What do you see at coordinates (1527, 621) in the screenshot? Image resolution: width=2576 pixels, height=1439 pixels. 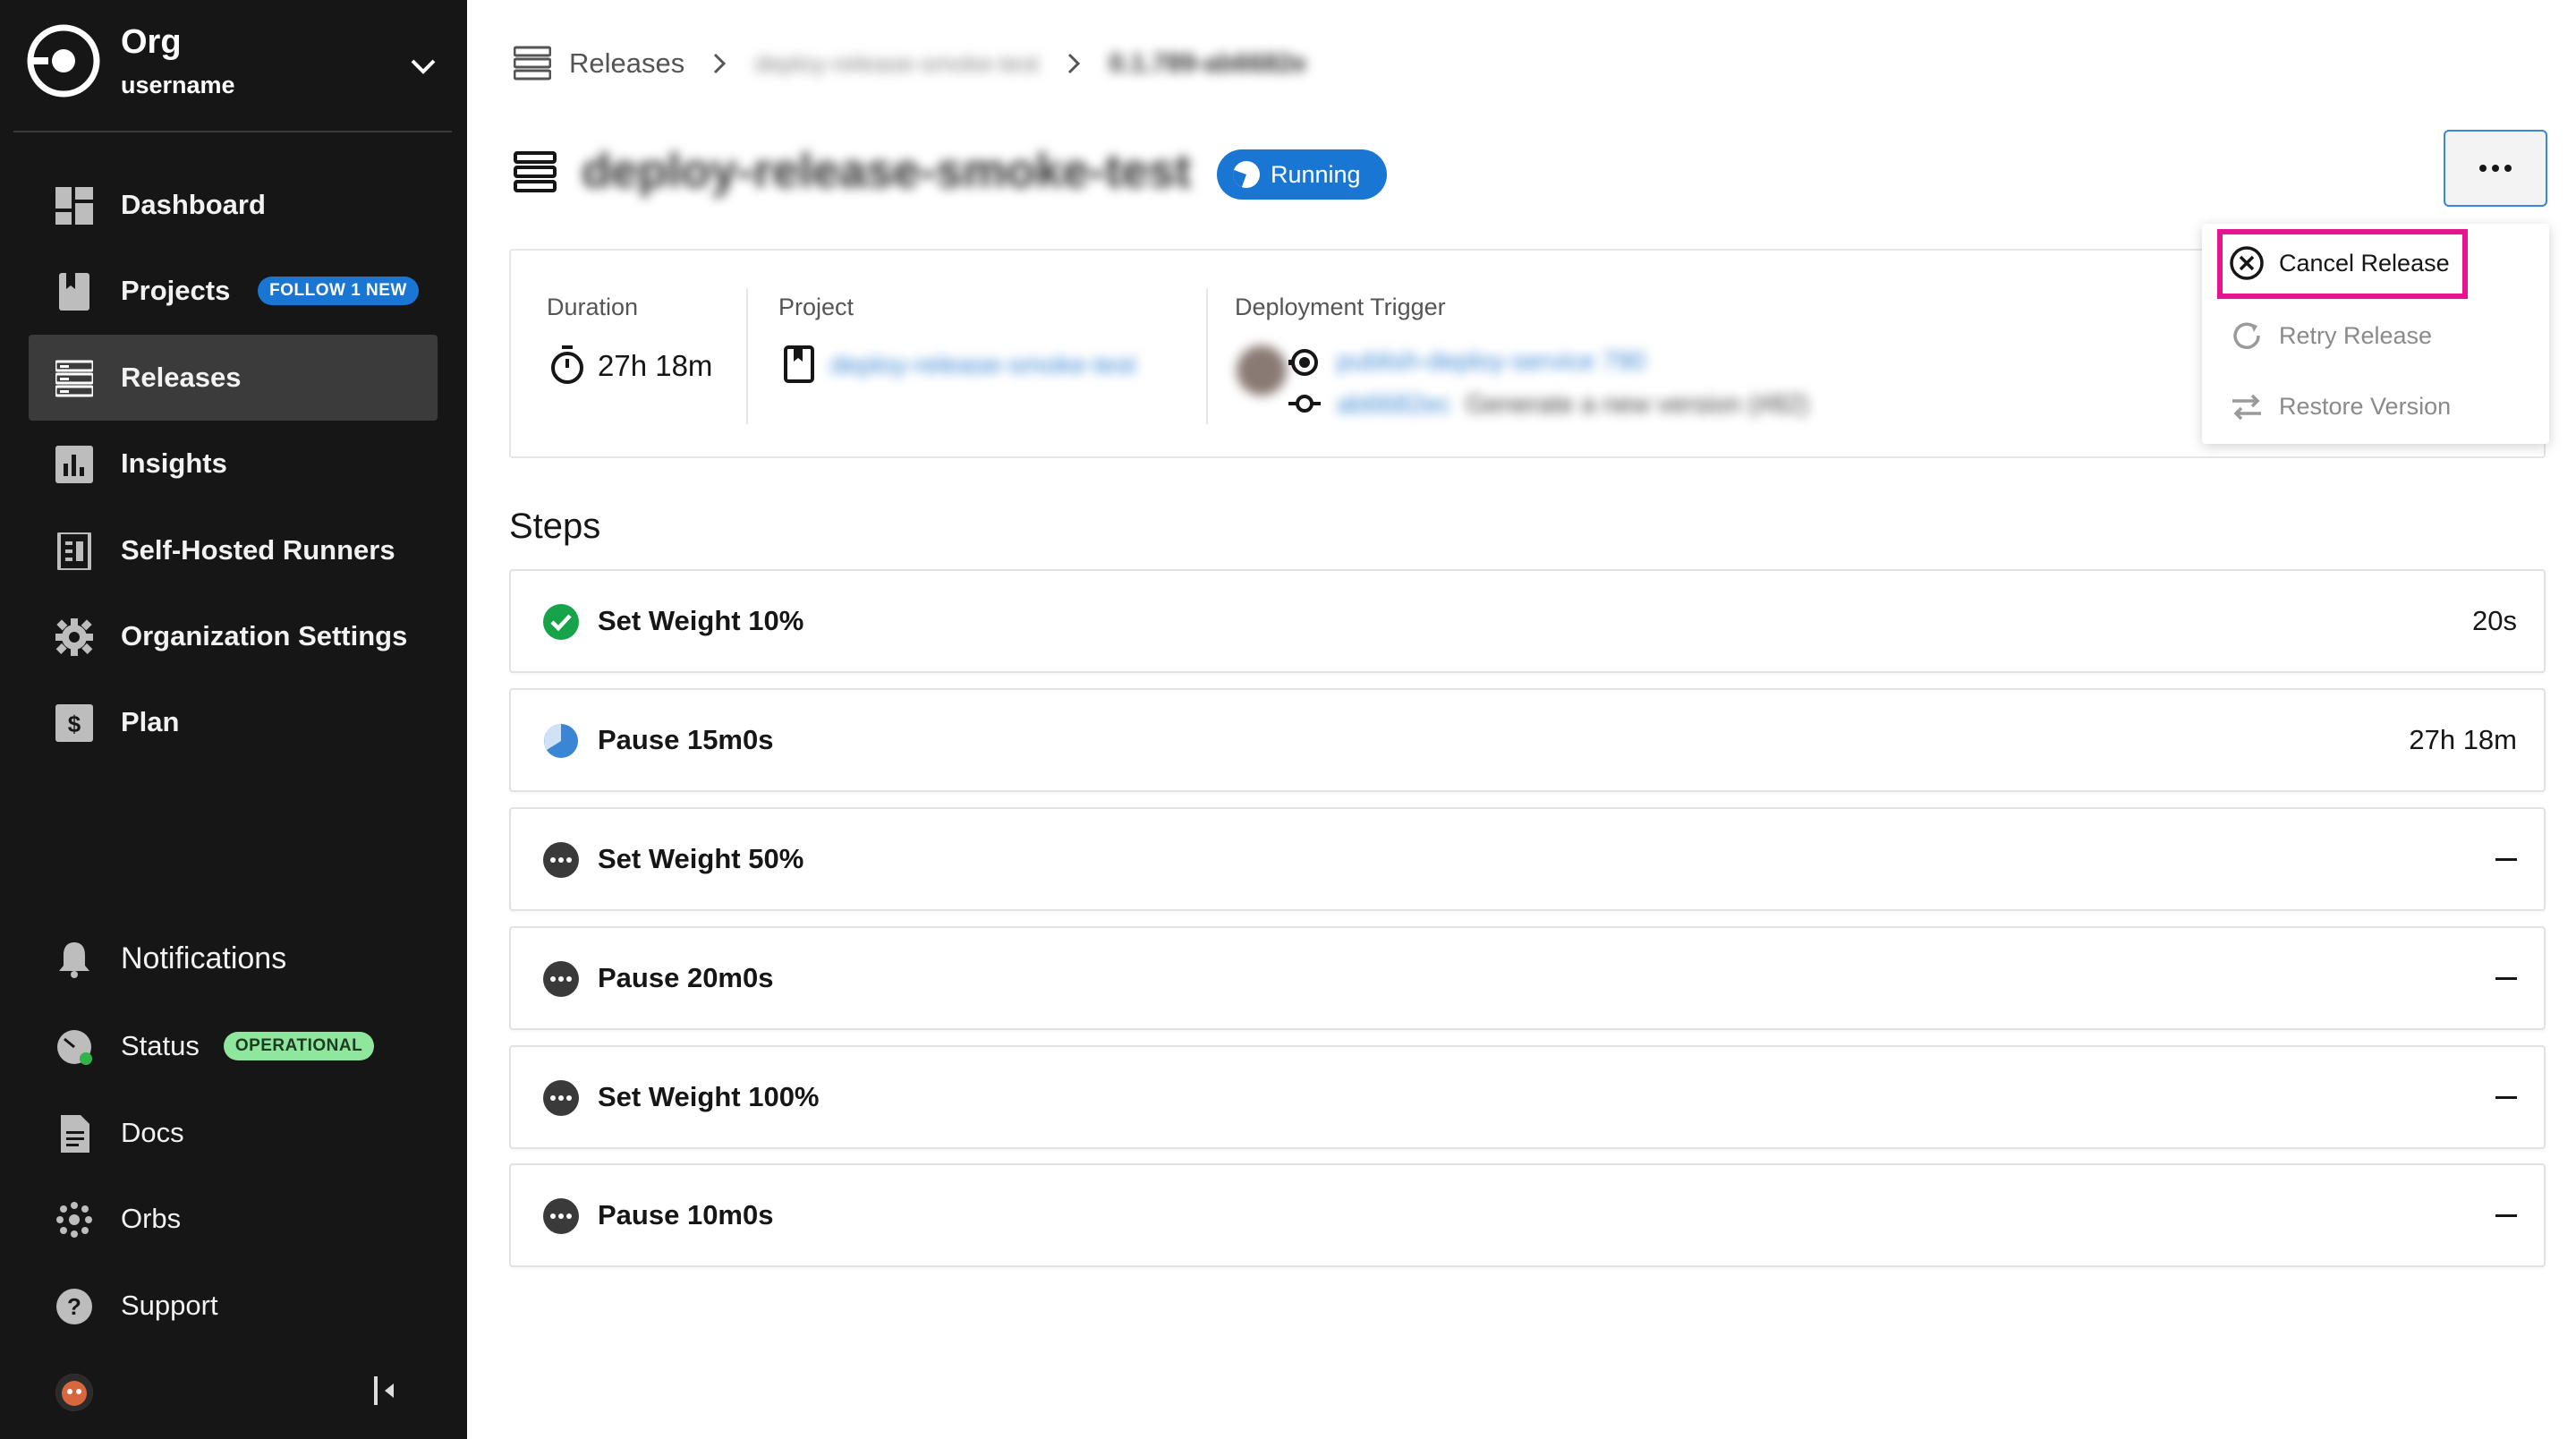 I see `step-row: Set Weight 10% 20s` at bounding box center [1527, 621].